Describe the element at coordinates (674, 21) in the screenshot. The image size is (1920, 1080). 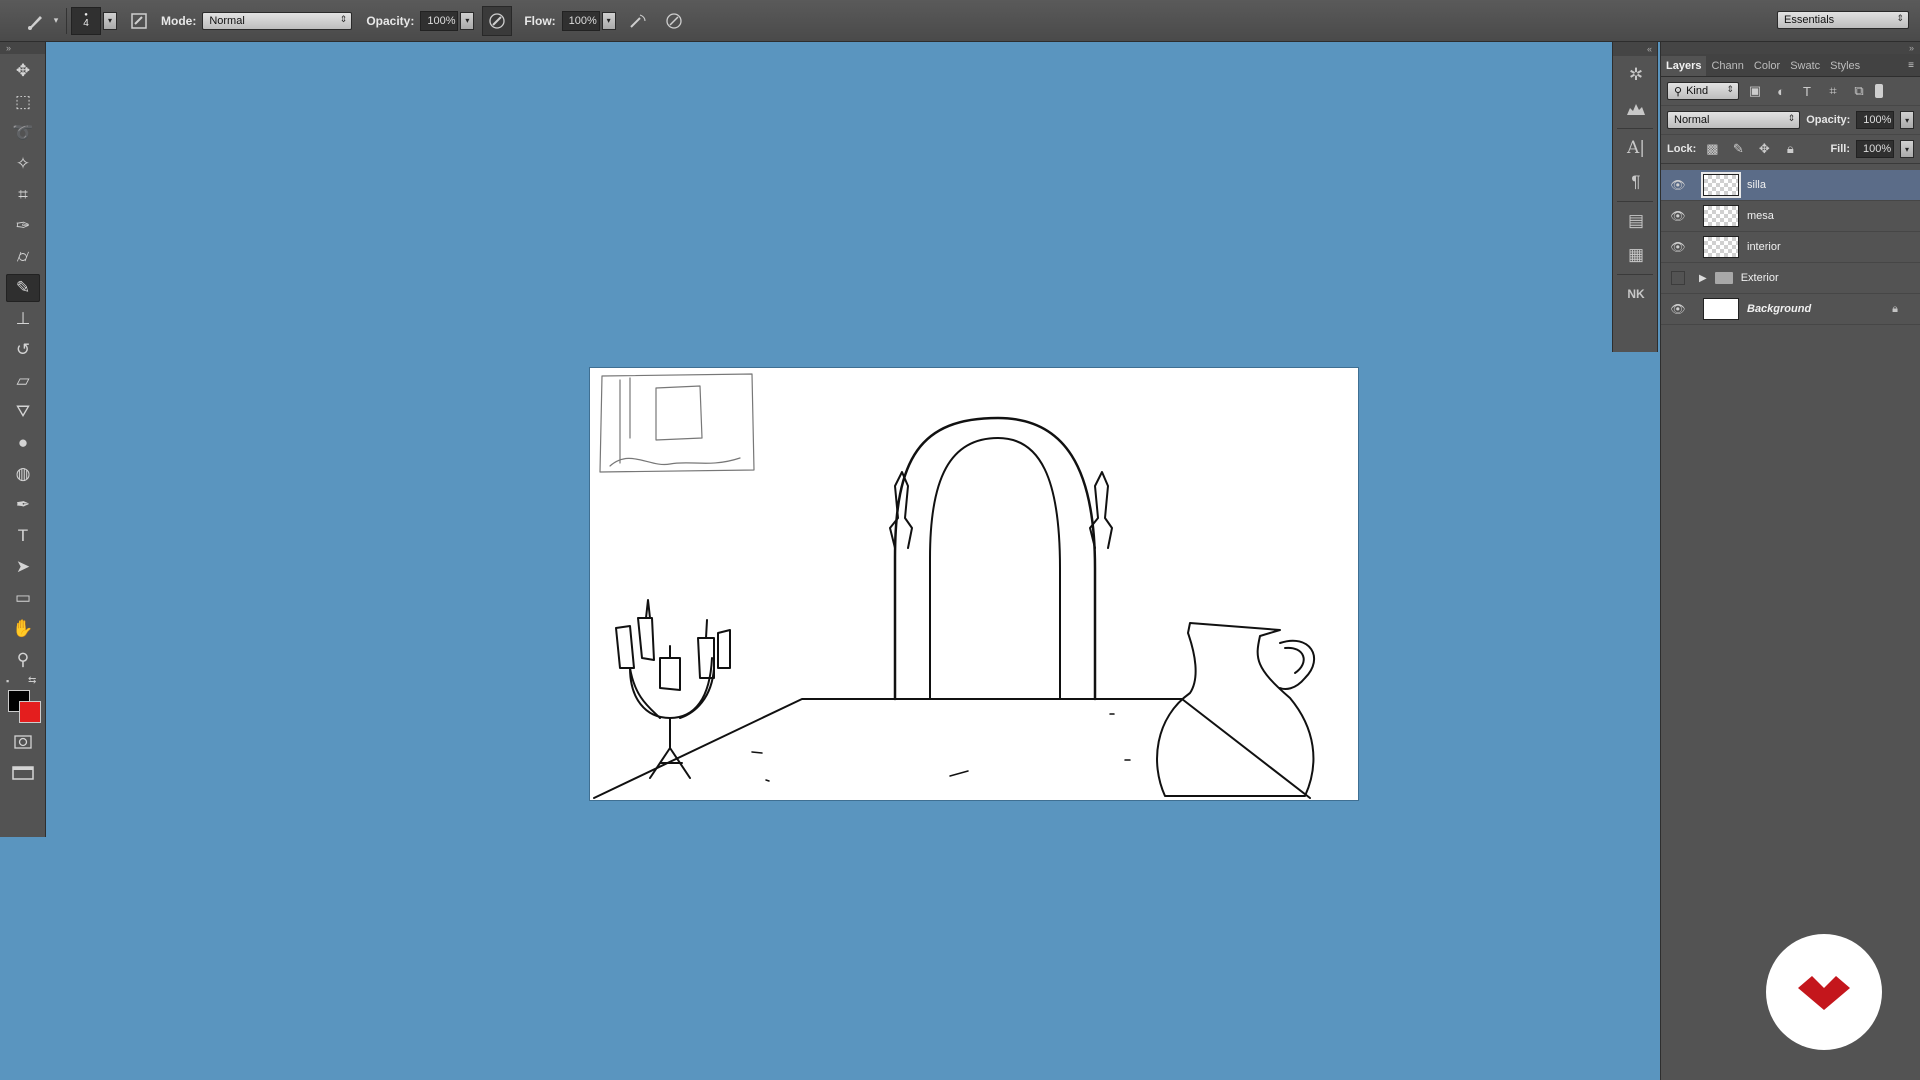
I see `pressure-size-icon` at that location.